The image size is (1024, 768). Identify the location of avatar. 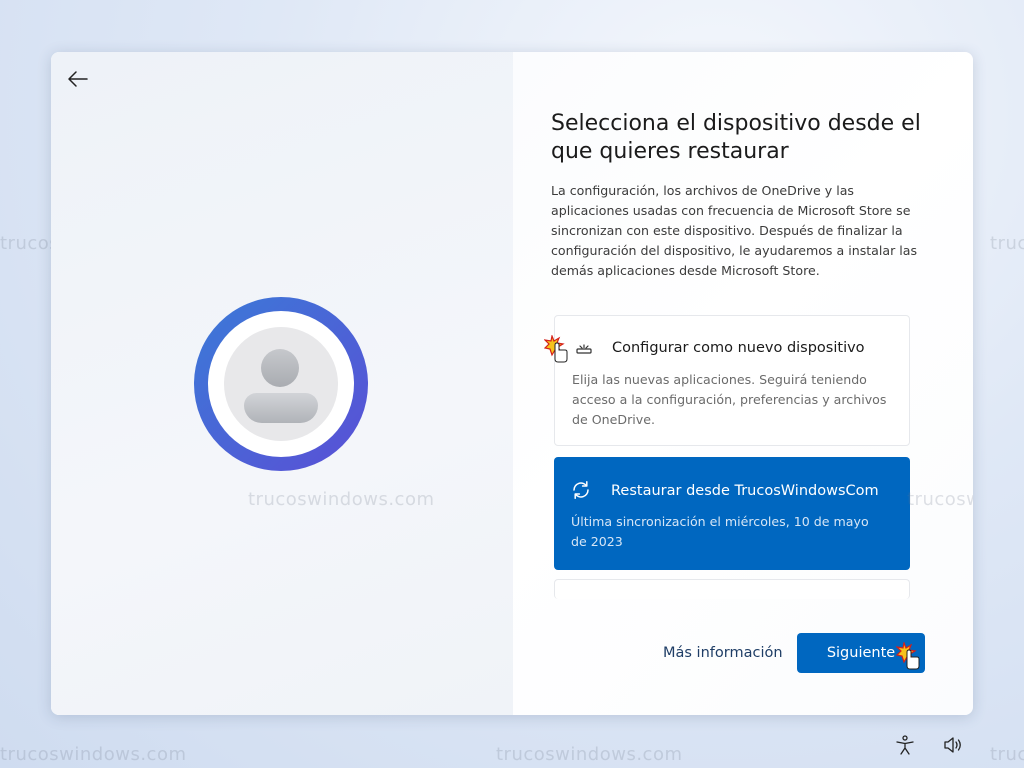
(281, 384).